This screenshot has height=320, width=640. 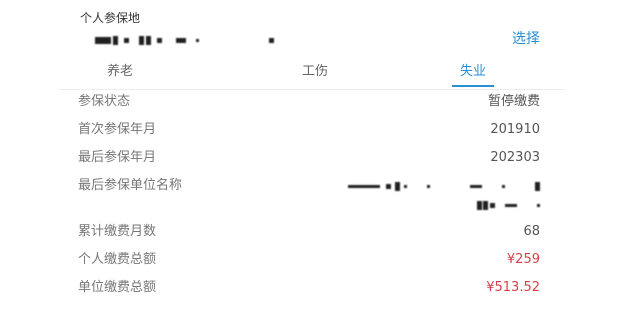 I want to click on total-contribution-months-row: 累计缴费月数 68, so click(x=309, y=238).